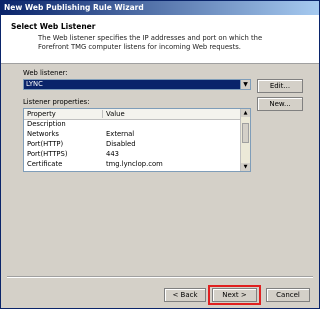 The height and width of the screenshot is (309, 320). What do you see at coordinates (137, 84) in the screenshot?
I see `web-listener-dropdown: LYNC ▼` at bounding box center [137, 84].